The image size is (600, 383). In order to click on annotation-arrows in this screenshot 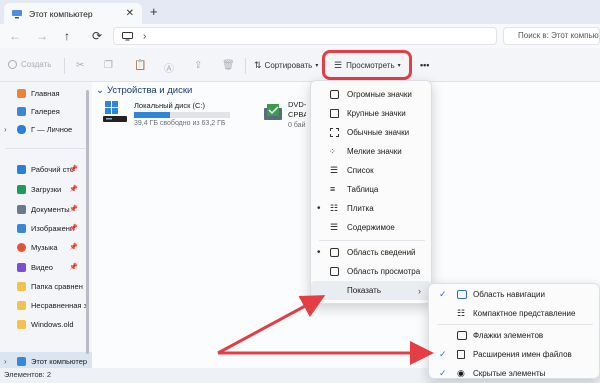, I will do `click(325, 330)`.